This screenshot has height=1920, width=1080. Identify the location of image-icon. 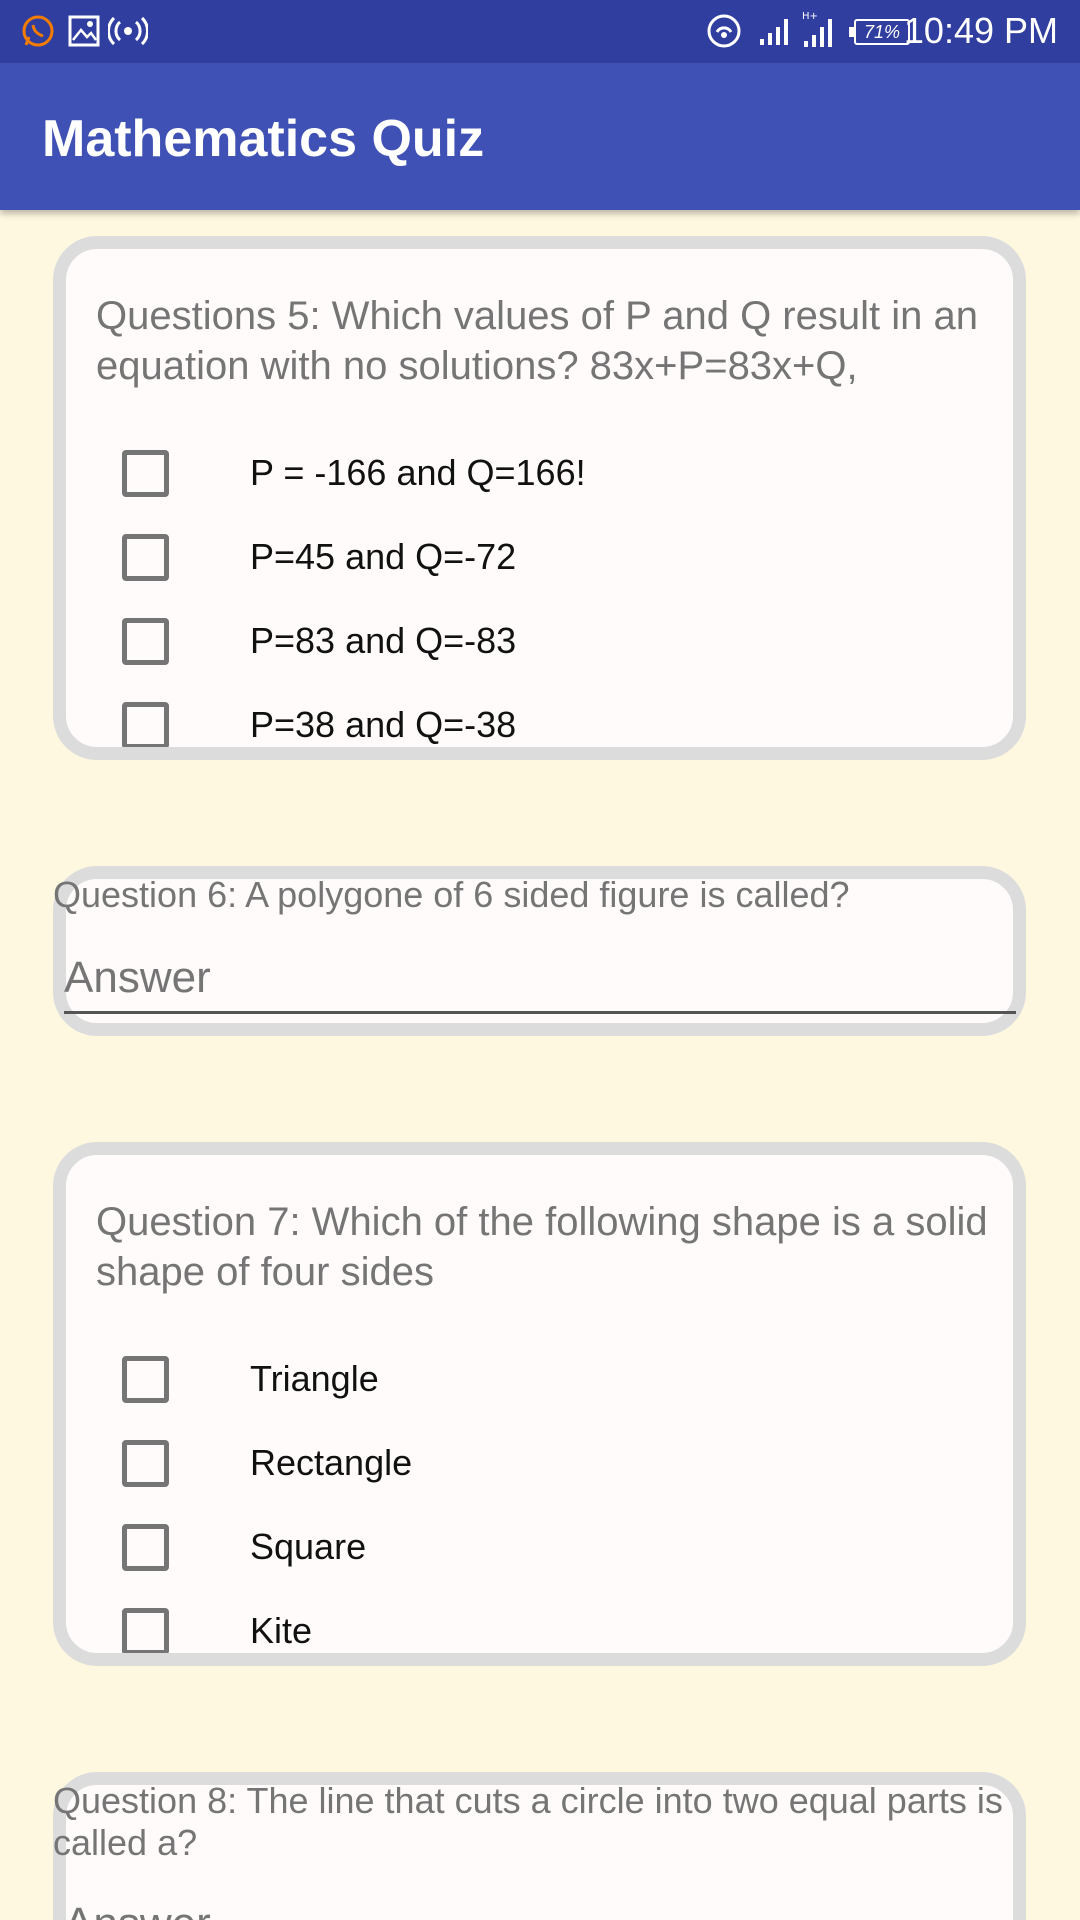
(84, 31).